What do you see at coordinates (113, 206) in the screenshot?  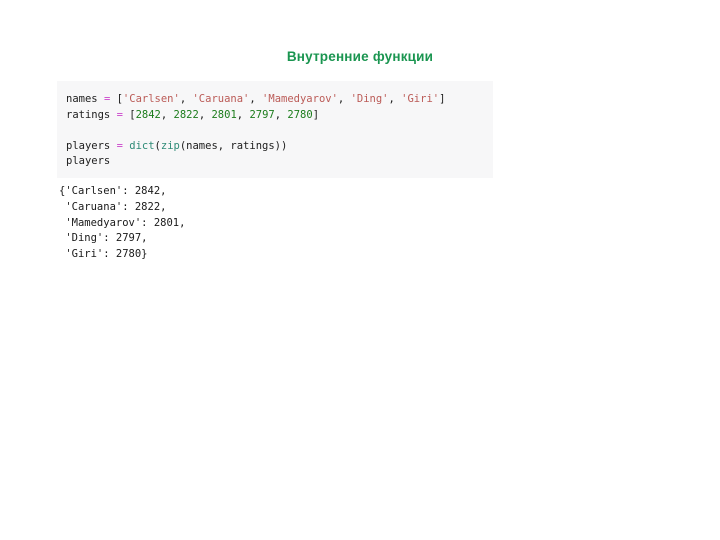 I see `output-line: 'Caruana': 2822,` at bounding box center [113, 206].